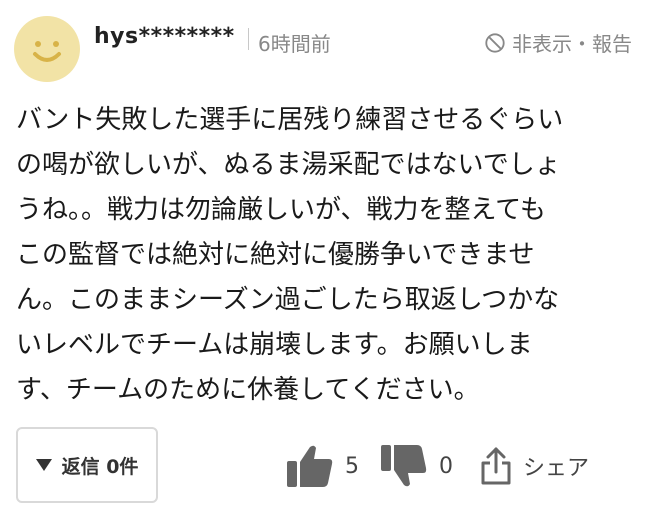  Describe the element at coordinates (404, 466) in the screenshot. I see `thumbs-down-icon` at that location.